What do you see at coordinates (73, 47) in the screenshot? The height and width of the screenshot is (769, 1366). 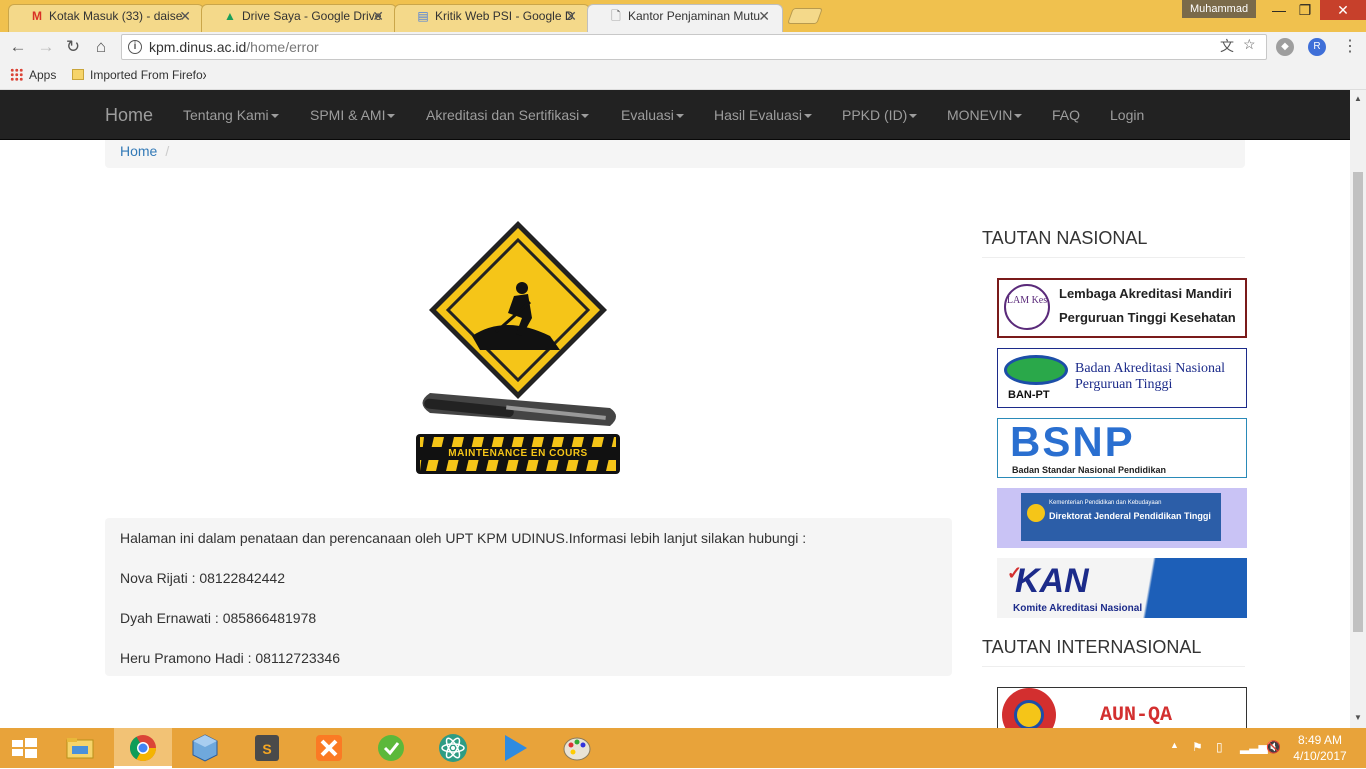 I see `reload-icon: ↻` at bounding box center [73, 47].